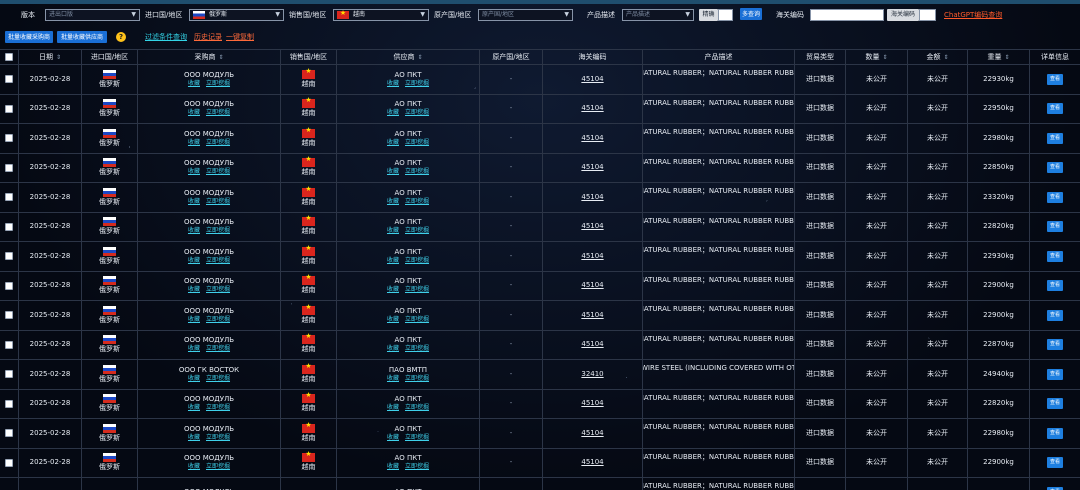 The height and width of the screenshot is (490, 1080). What do you see at coordinates (847, 15) in the screenshot?
I see `hs-code-input` at bounding box center [847, 15].